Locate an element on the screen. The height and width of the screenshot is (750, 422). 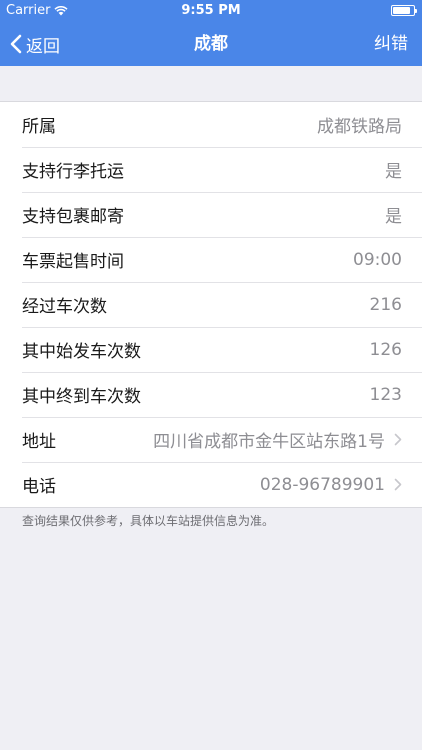
row-label: 所属 is located at coordinates (39, 127).